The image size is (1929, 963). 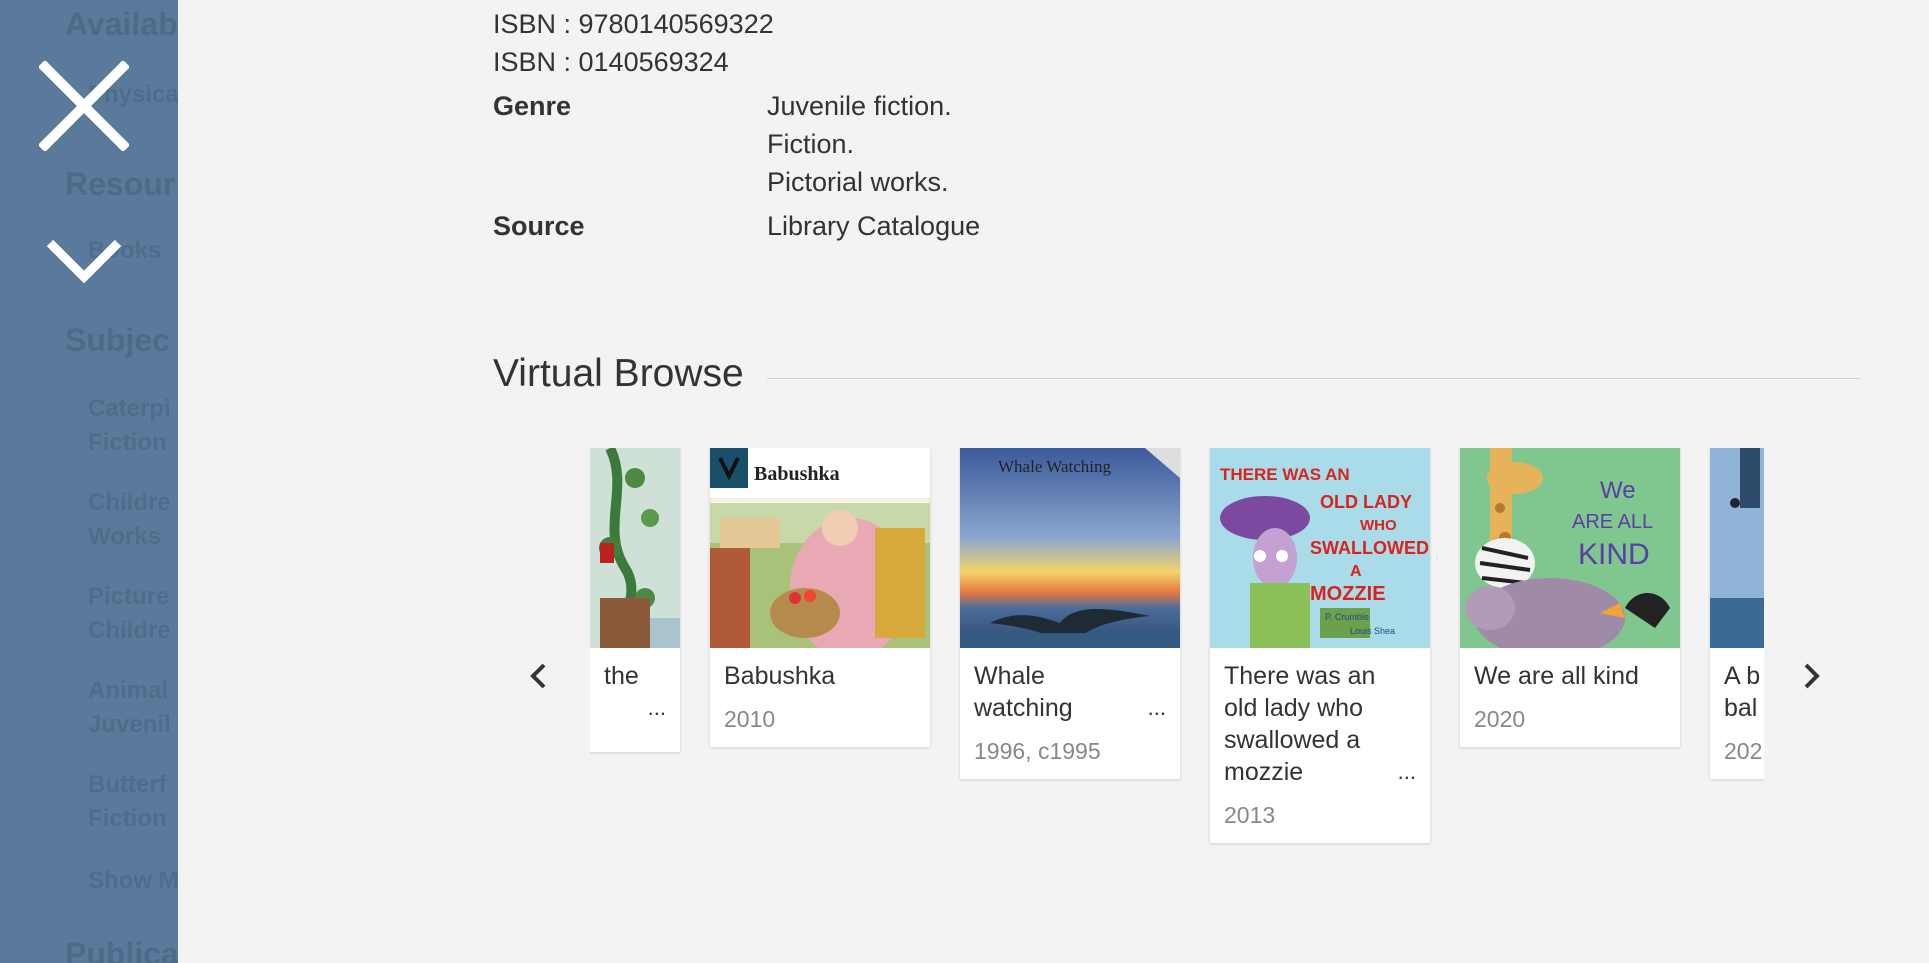 I want to click on svg-text: SWALLOWED, so click(x=1369, y=548).